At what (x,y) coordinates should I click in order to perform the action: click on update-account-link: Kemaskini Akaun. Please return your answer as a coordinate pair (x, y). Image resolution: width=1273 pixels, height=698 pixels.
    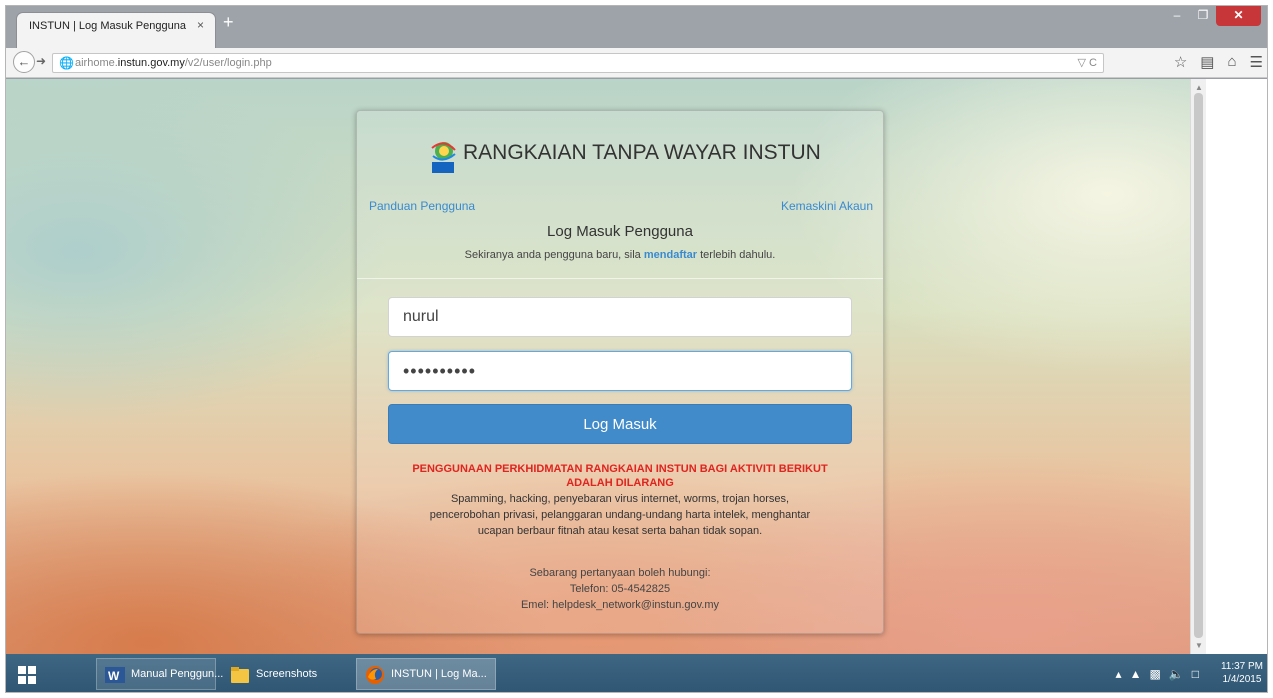
    Looking at the image, I should click on (827, 206).